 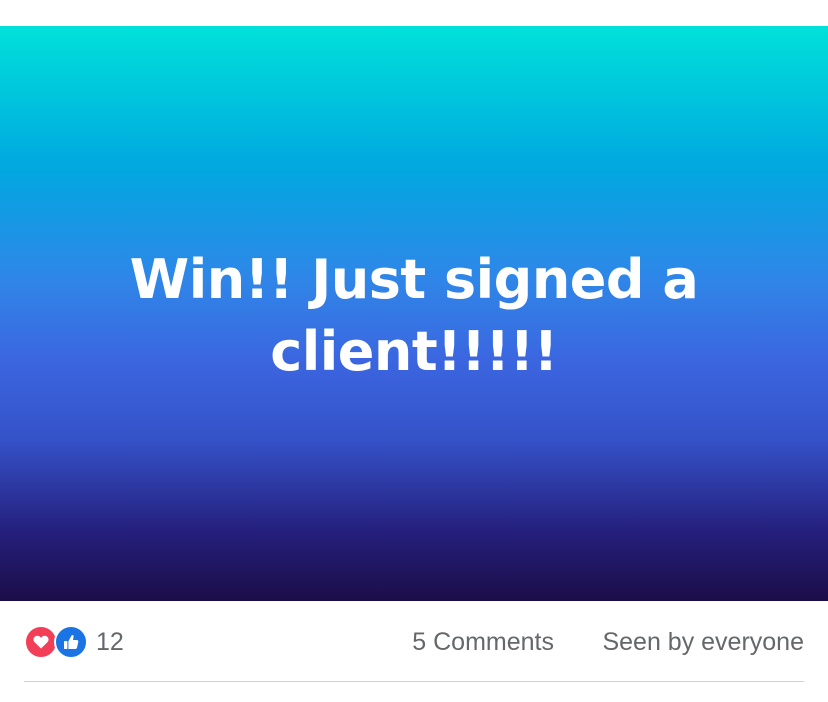 I want to click on reaction-count: 12, so click(x=110, y=642).